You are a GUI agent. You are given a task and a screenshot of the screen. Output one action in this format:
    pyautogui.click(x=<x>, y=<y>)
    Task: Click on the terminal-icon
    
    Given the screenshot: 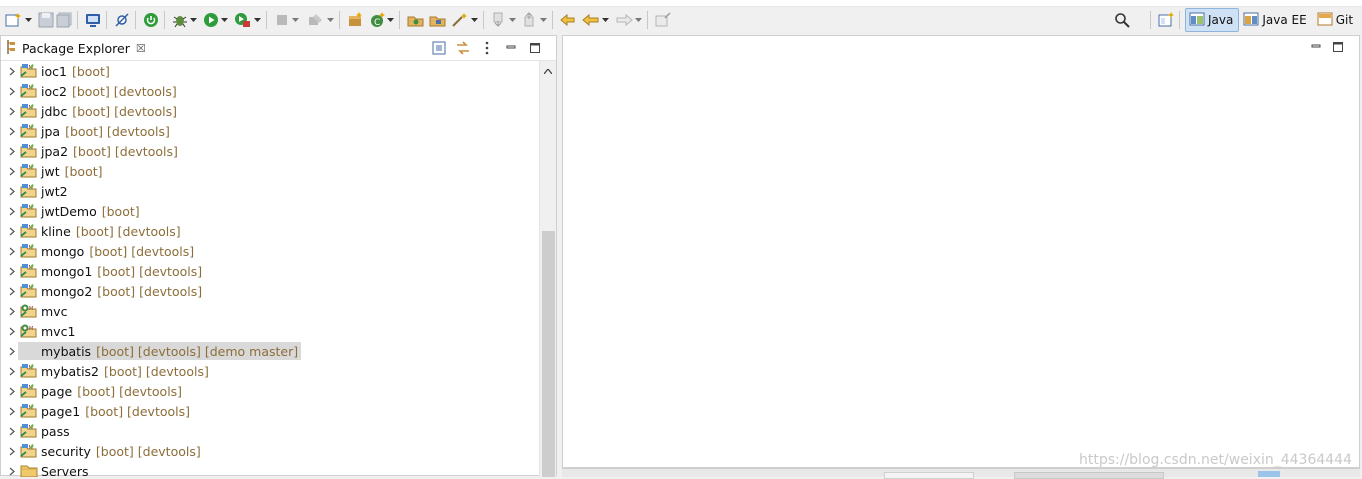 What is the action you would take?
    pyautogui.click(x=93, y=20)
    